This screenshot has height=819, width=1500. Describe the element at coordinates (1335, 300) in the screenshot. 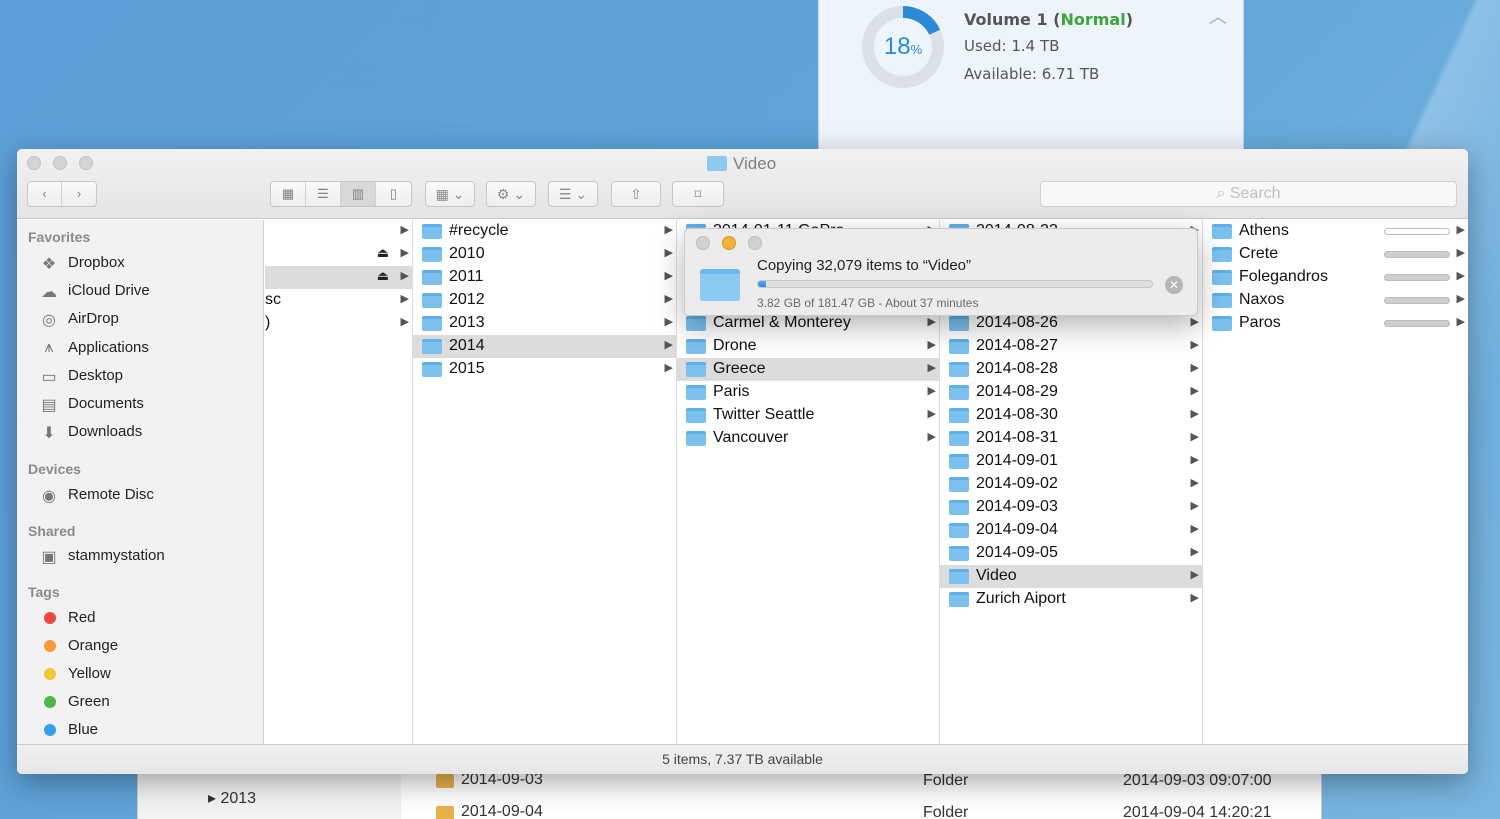

I see `folder-item: Naxos ▶` at that location.